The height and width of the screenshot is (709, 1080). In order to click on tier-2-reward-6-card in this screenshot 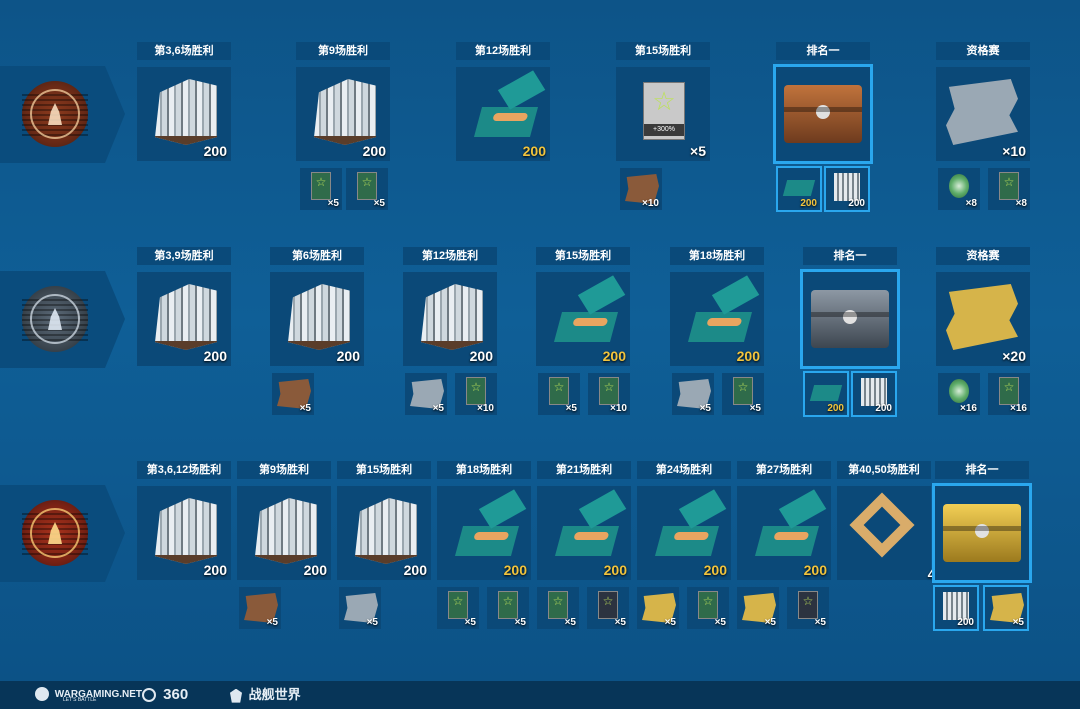, I will do `click(850, 319)`.